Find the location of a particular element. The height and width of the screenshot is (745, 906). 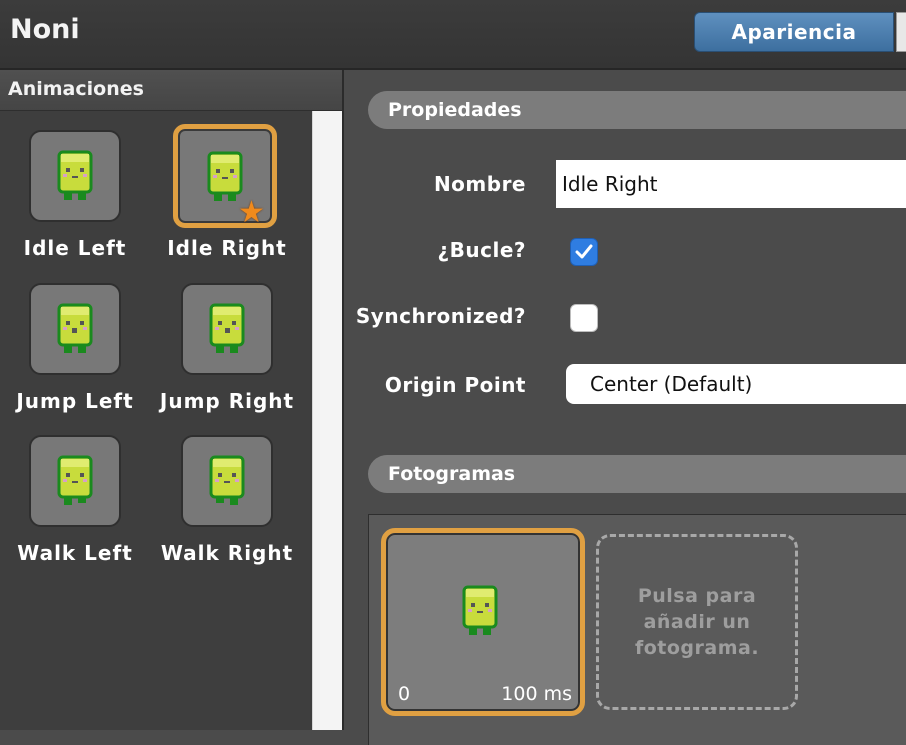

add-frame-hint: Pulsa para añadir un fotograma. is located at coordinates (697, 622).